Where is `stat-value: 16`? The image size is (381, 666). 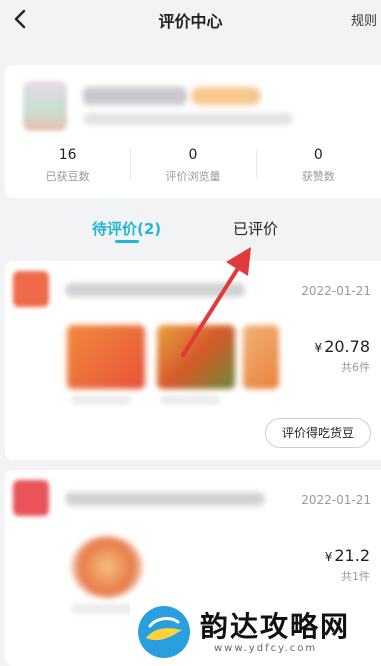 stat-value: 16 is located at coordinates (67, 155).